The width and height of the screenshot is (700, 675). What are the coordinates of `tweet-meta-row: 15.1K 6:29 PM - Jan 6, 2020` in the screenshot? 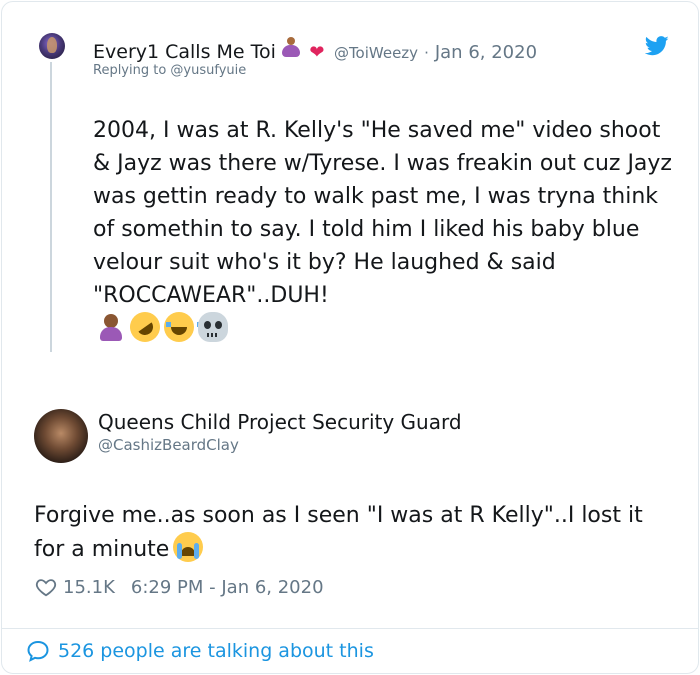 It's located at (179, 587).